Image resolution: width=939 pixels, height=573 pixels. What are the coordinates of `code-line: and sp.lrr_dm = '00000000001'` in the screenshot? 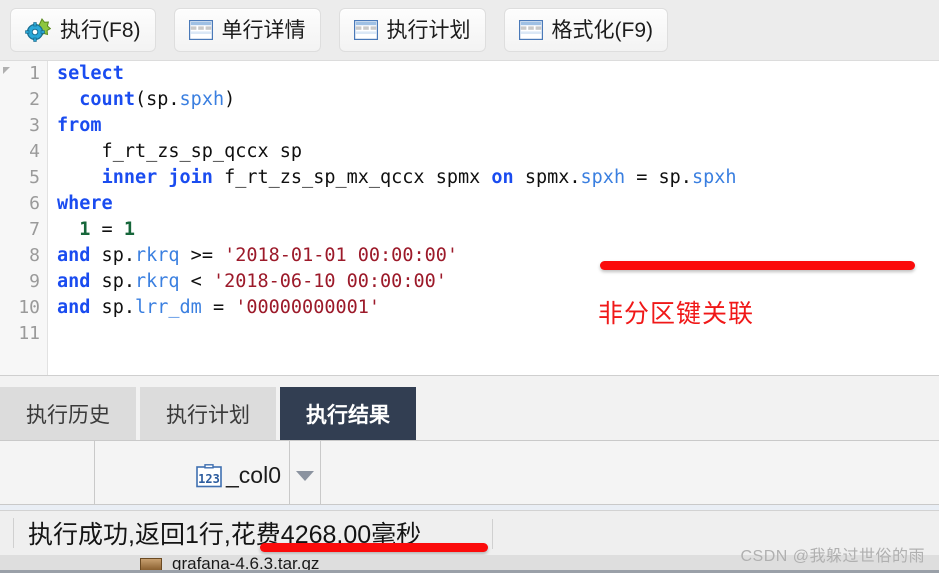 It's located at (494, 308).